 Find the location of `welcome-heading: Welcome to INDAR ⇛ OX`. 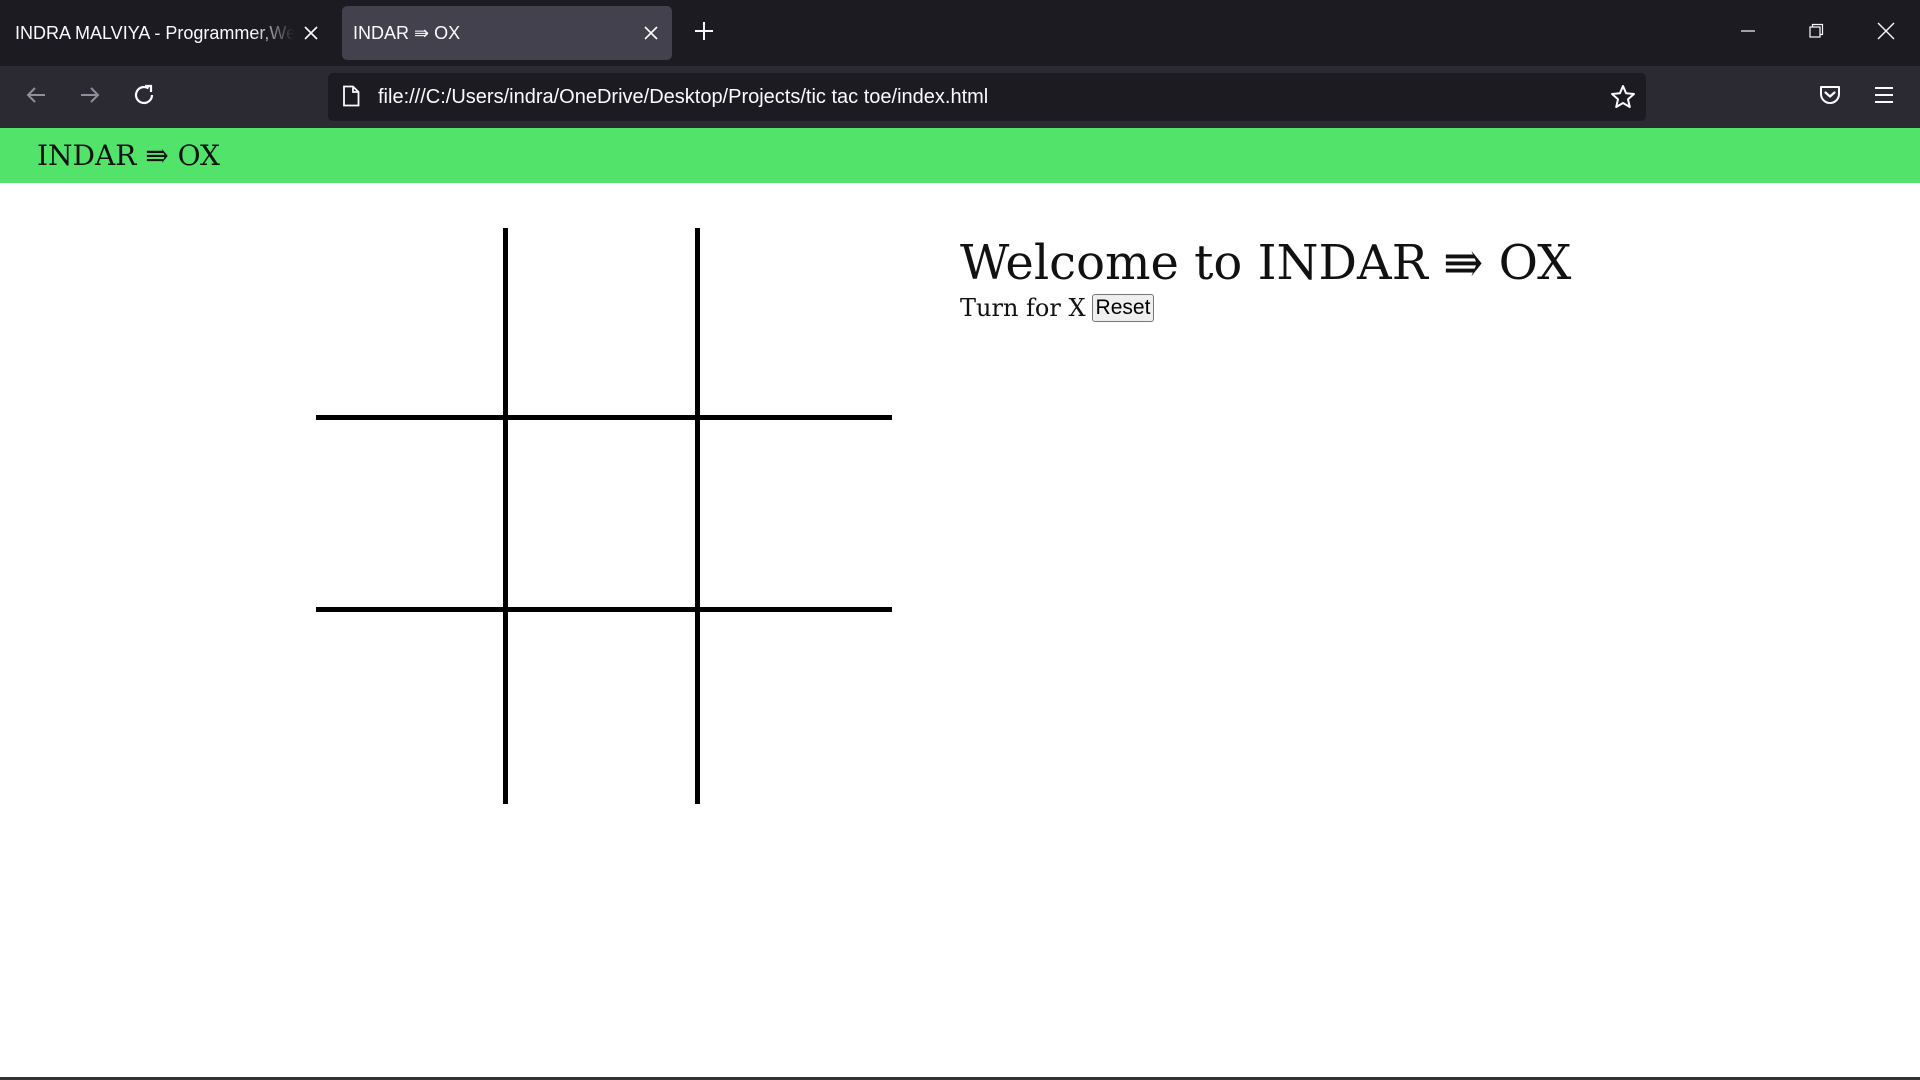

welcome-heading: Welcome to INDAR ⇛ OX is located at coordinates (1266, 263).